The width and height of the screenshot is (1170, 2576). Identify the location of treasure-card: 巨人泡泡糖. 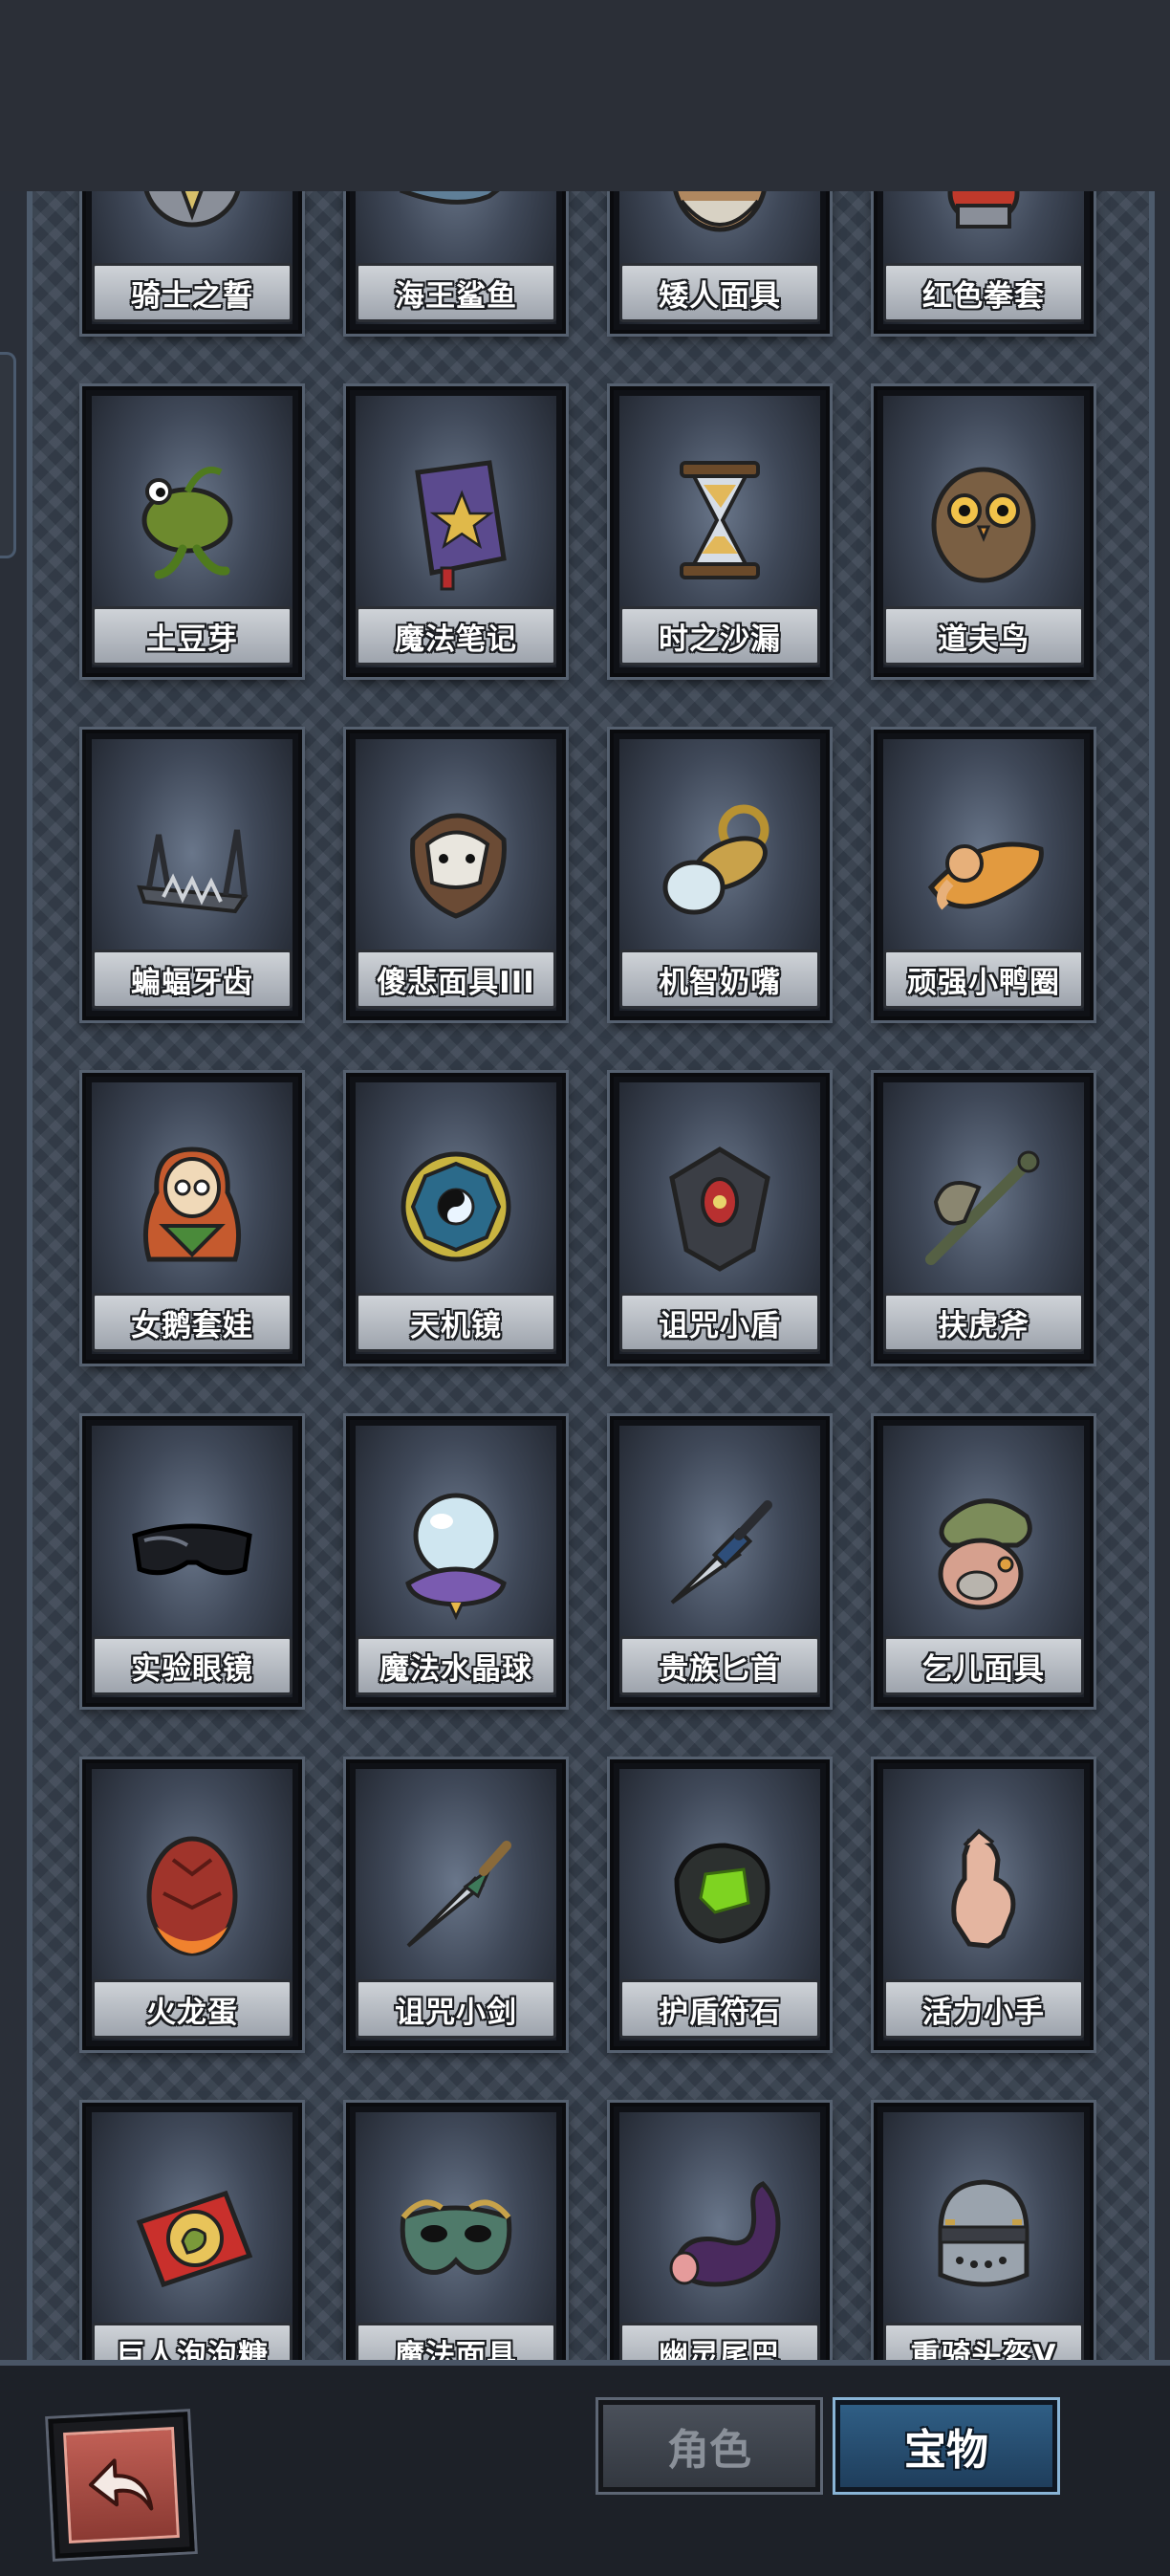
(192, 2231).